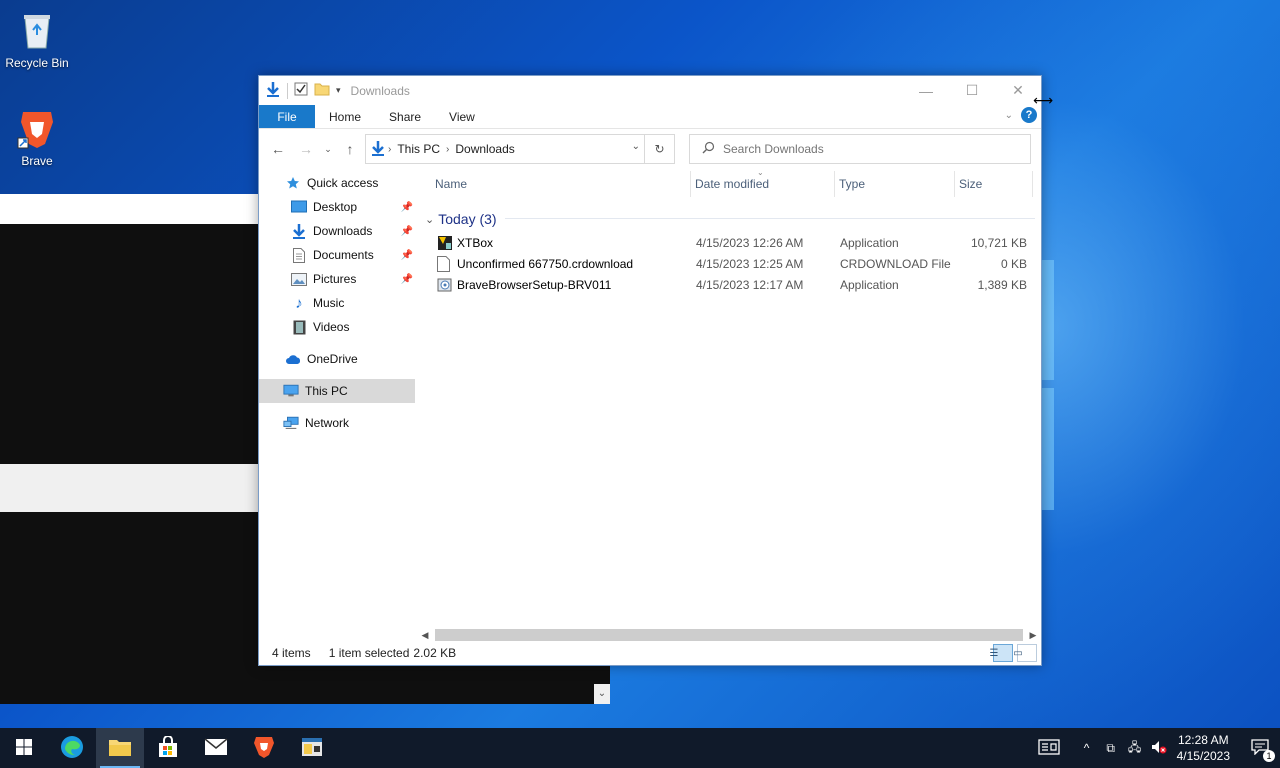 The image size is (1280, 768). I want to click on large-icons-view-button: ▭, so click(1025, 653).